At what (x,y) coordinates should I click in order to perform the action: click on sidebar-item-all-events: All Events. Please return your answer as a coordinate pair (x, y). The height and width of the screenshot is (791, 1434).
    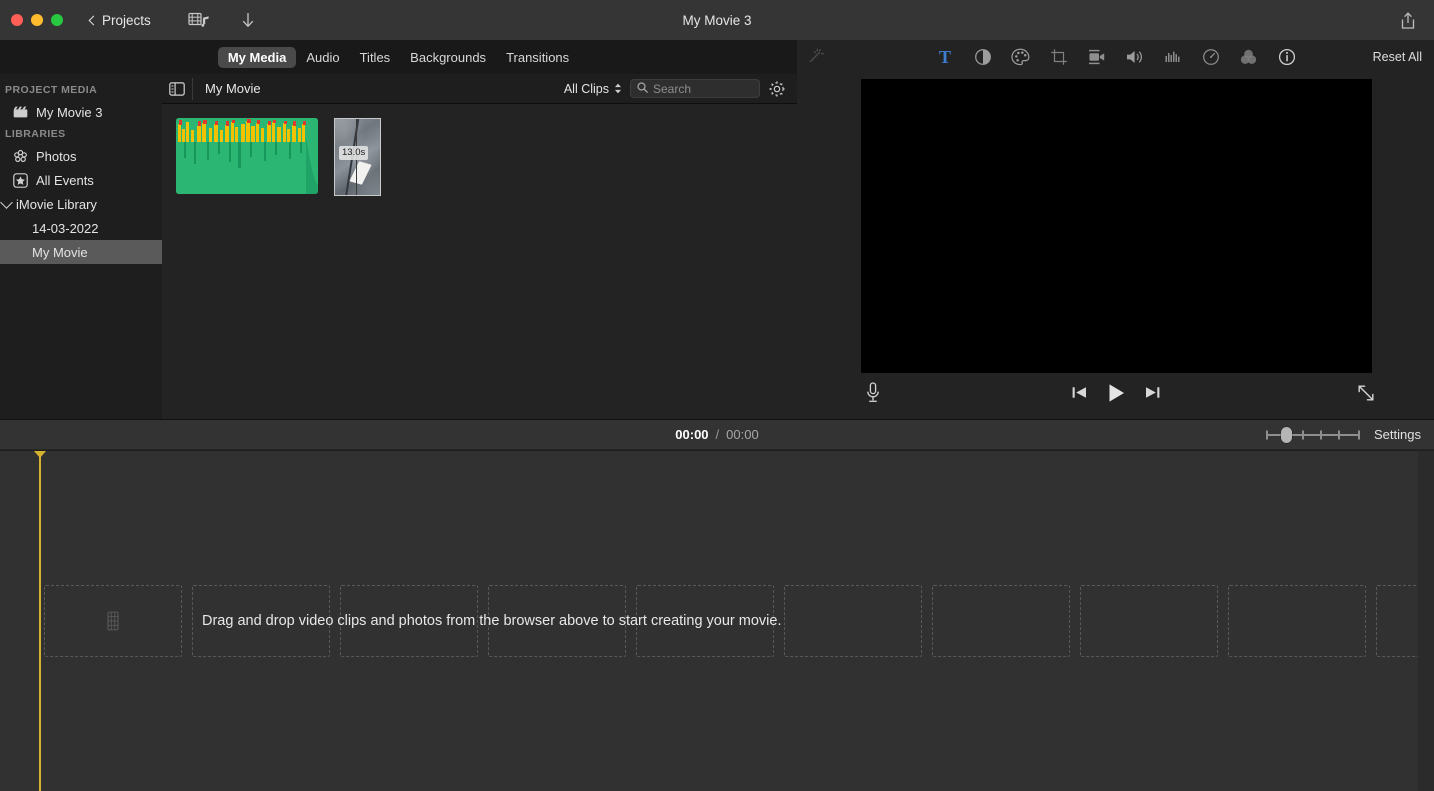
    Looking at the image, I should click on (81, 180).